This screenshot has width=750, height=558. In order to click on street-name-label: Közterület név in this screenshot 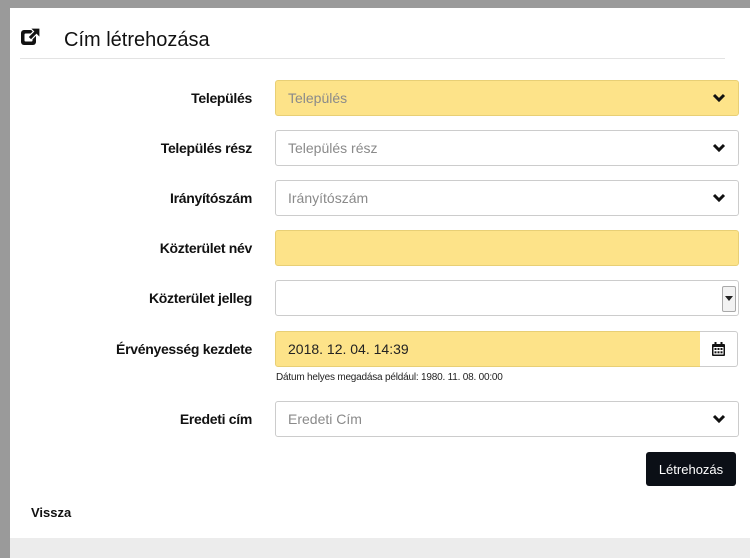, I will do `click(206, 248)`.